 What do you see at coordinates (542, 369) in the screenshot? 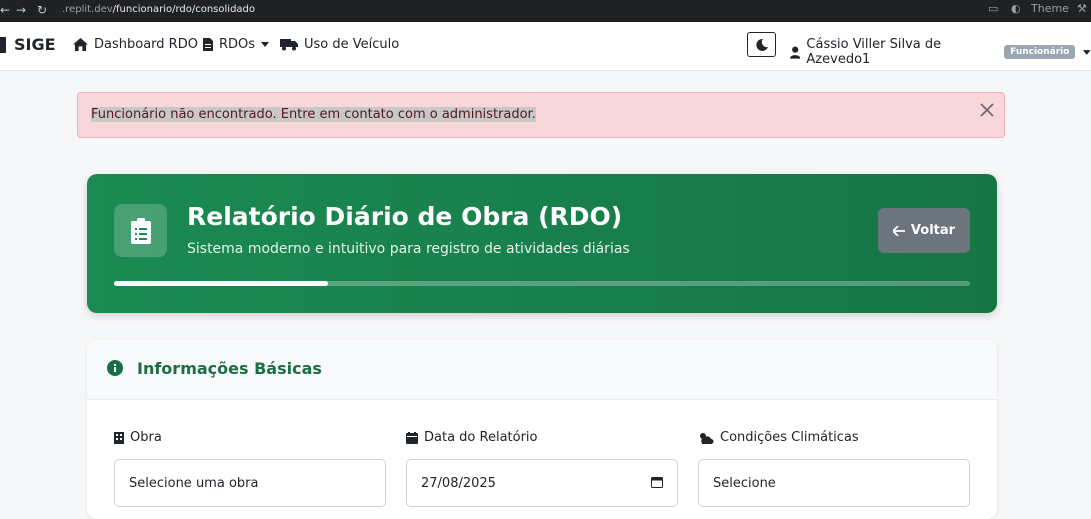
I see `card-header: Informações Básicas` at bounding box center [542, 369].